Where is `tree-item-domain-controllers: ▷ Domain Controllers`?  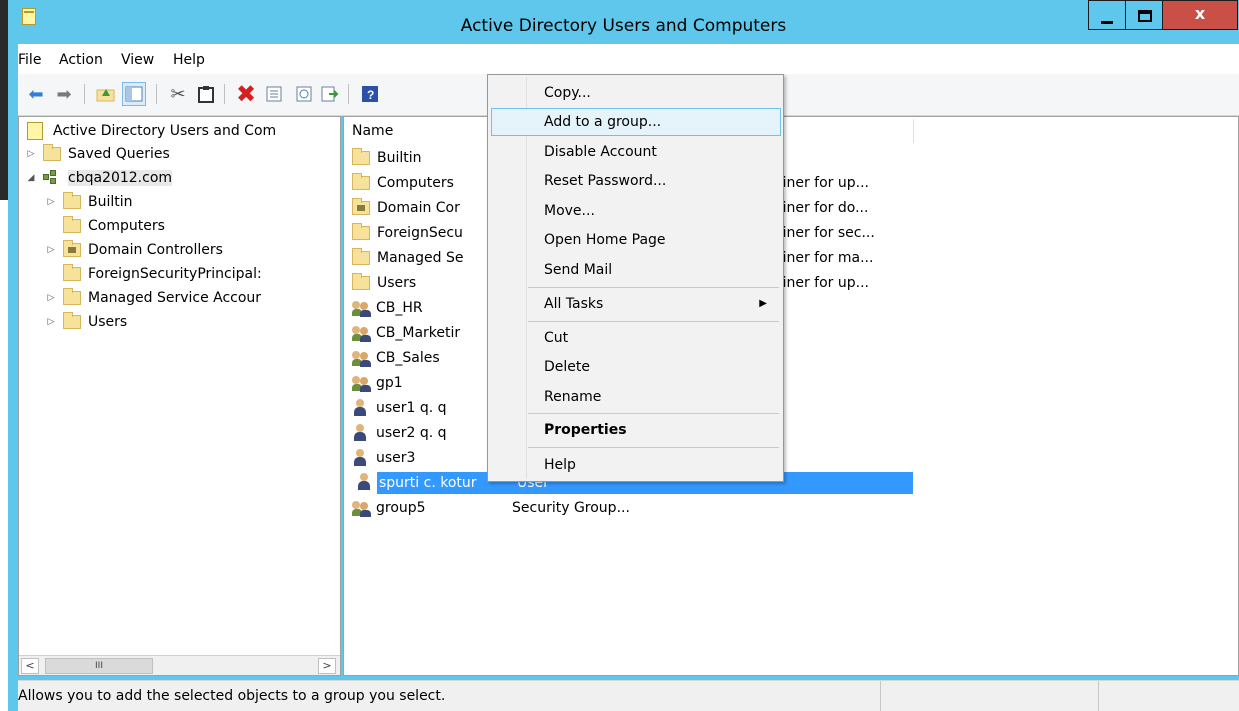
tree-item-domain-controllers: ▷ Domain Controllers is located at coordinates (134, 250).